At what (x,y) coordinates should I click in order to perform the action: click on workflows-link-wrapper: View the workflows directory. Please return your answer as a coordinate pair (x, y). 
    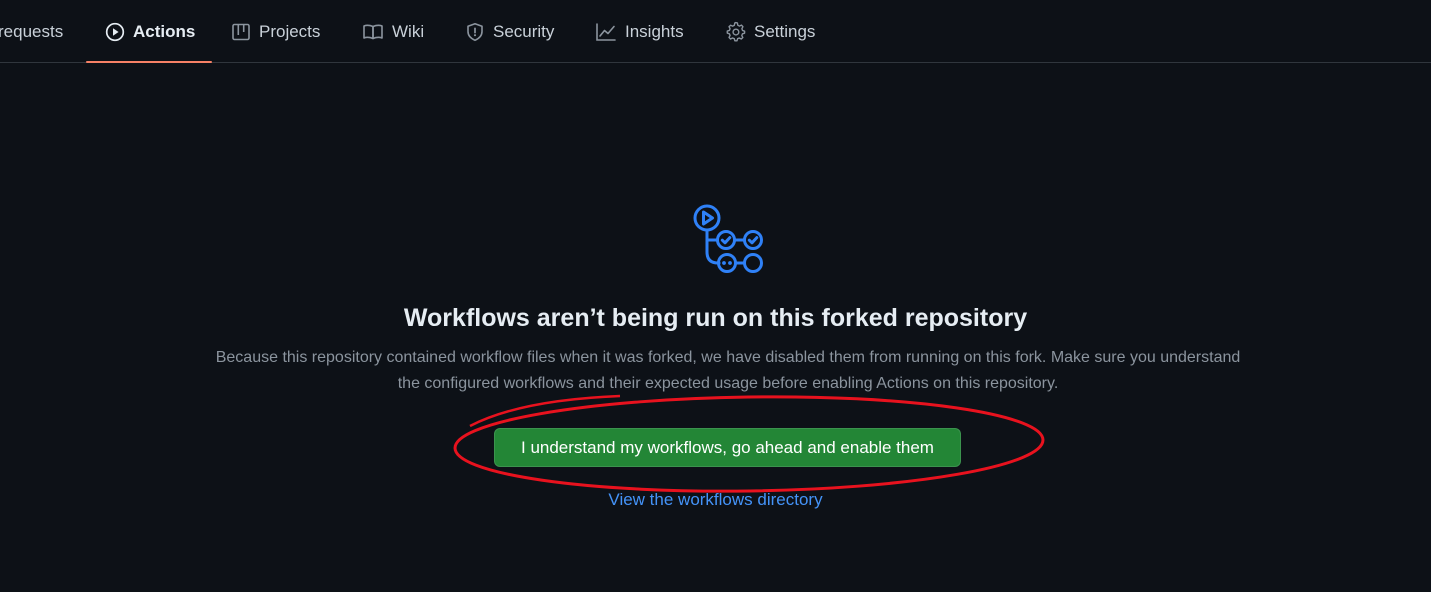
    Looking at the image, I should click on (715, 500).